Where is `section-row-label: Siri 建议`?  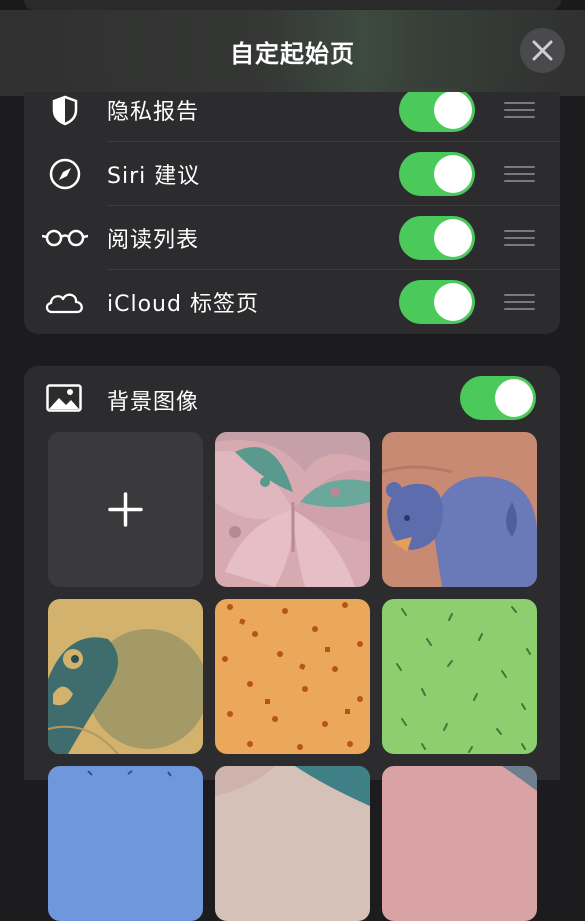 section-row-label: Siri 建议 is located at coordinates (154, 176).